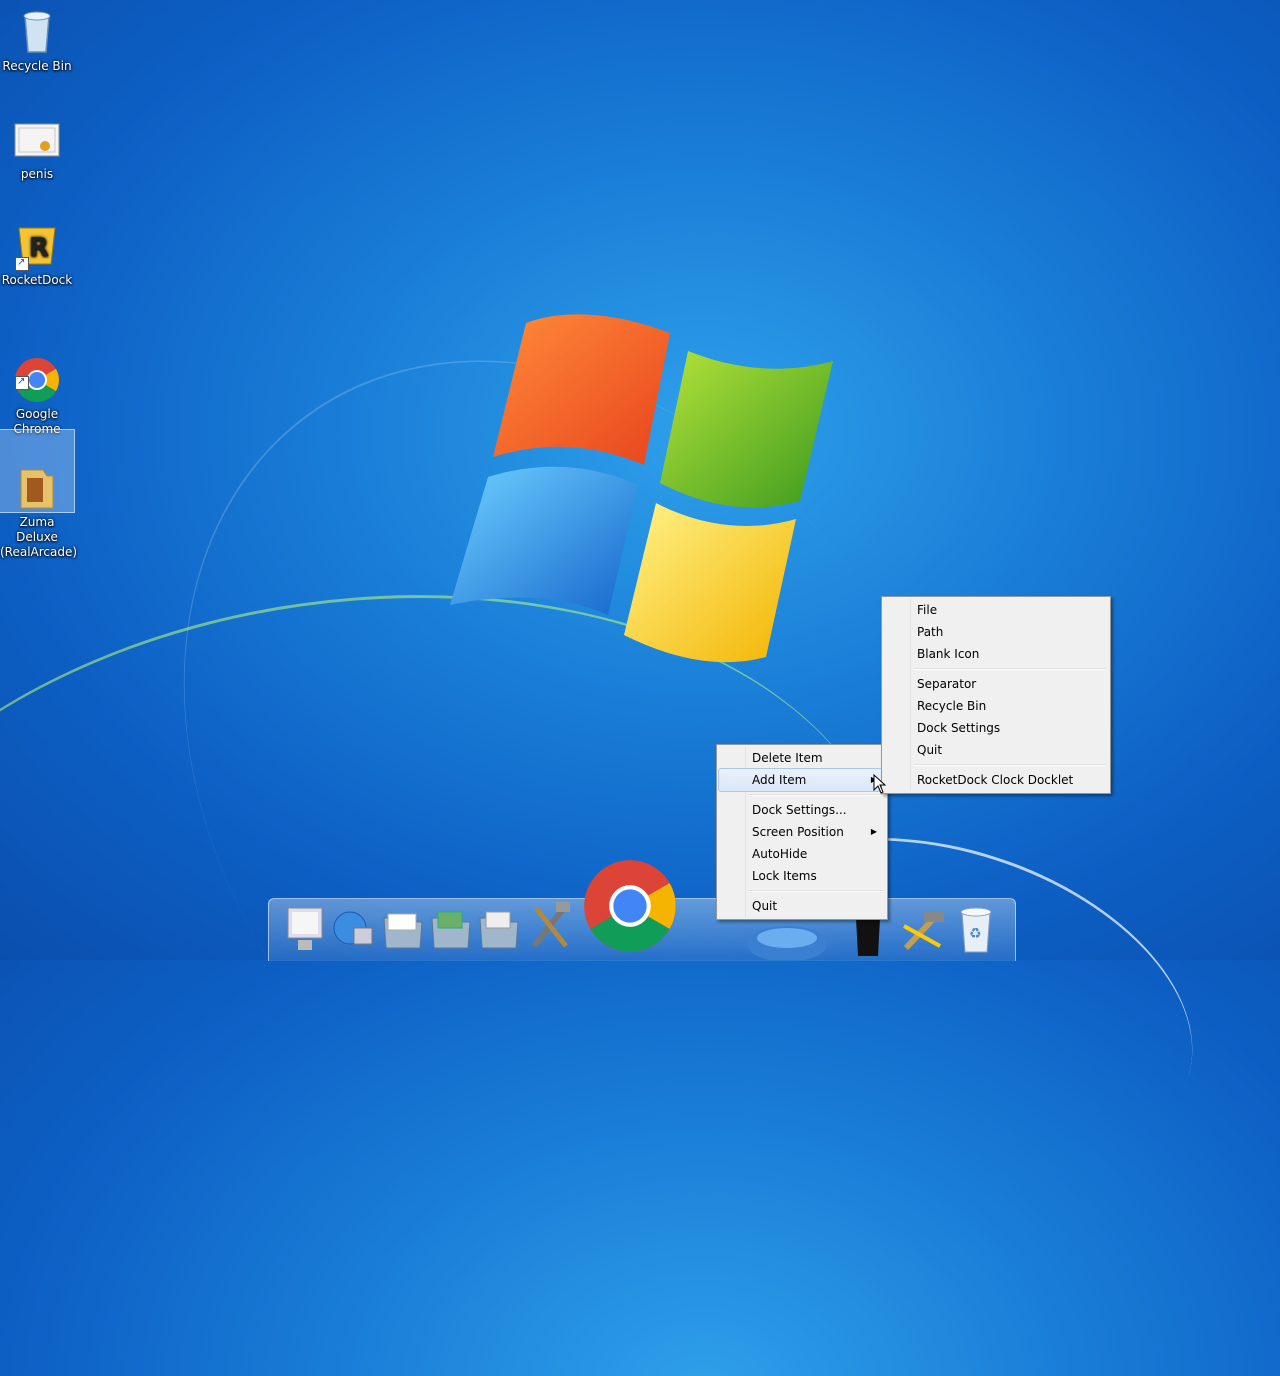 This screenshot has height=1376, width=1280. What do you see at coordinates (996, 654) in the screenshot?
I see `submenu-item-blank-icon: Blank Icon` at bounding box center [996, 654].